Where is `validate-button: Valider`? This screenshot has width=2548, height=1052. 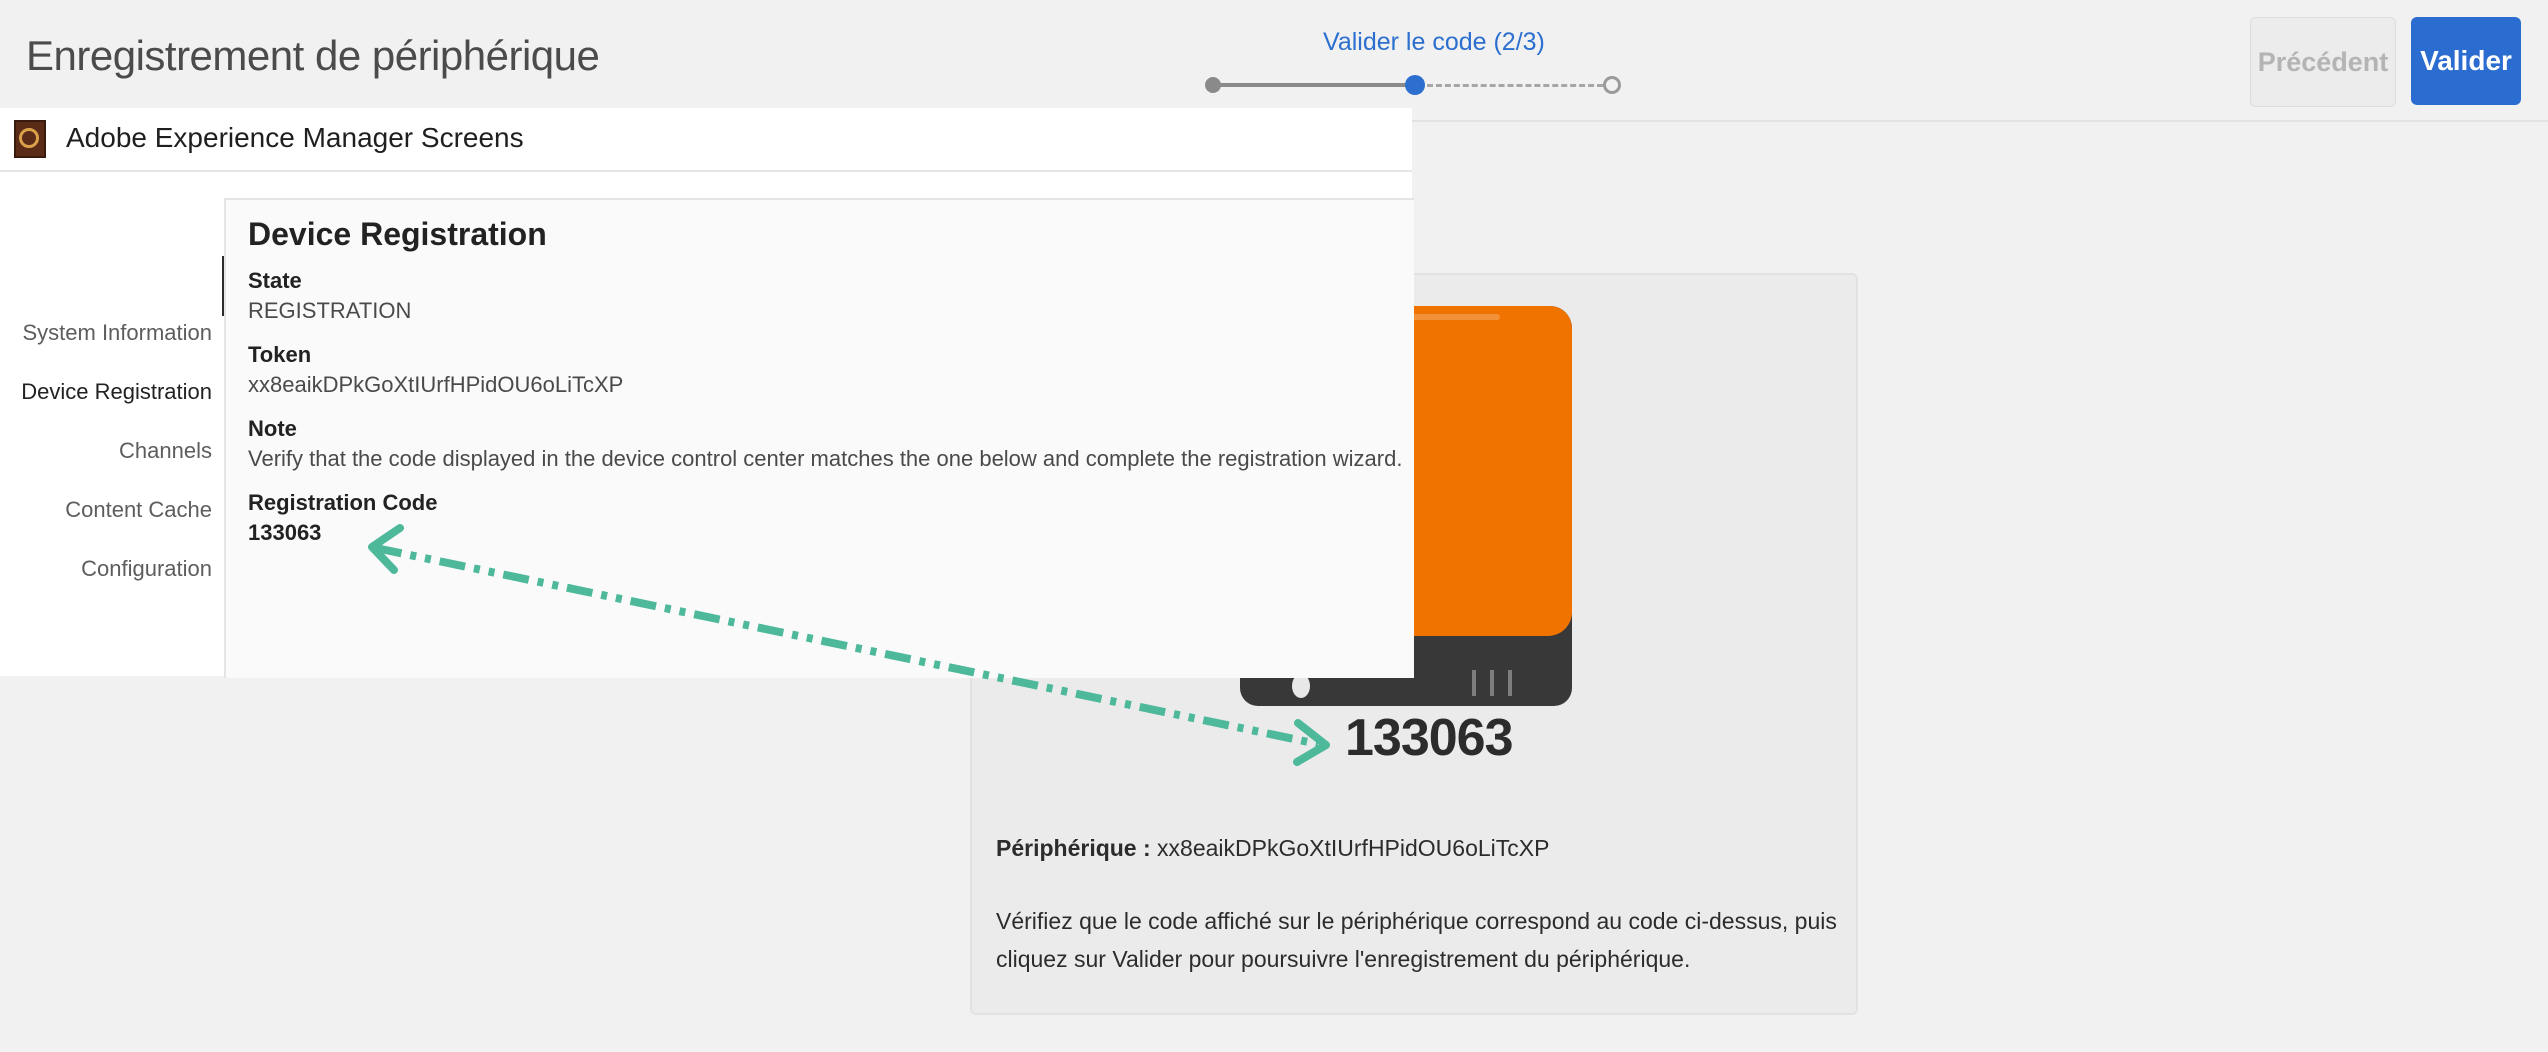 validate-button: Valider is located at coordinates (2466, 61).